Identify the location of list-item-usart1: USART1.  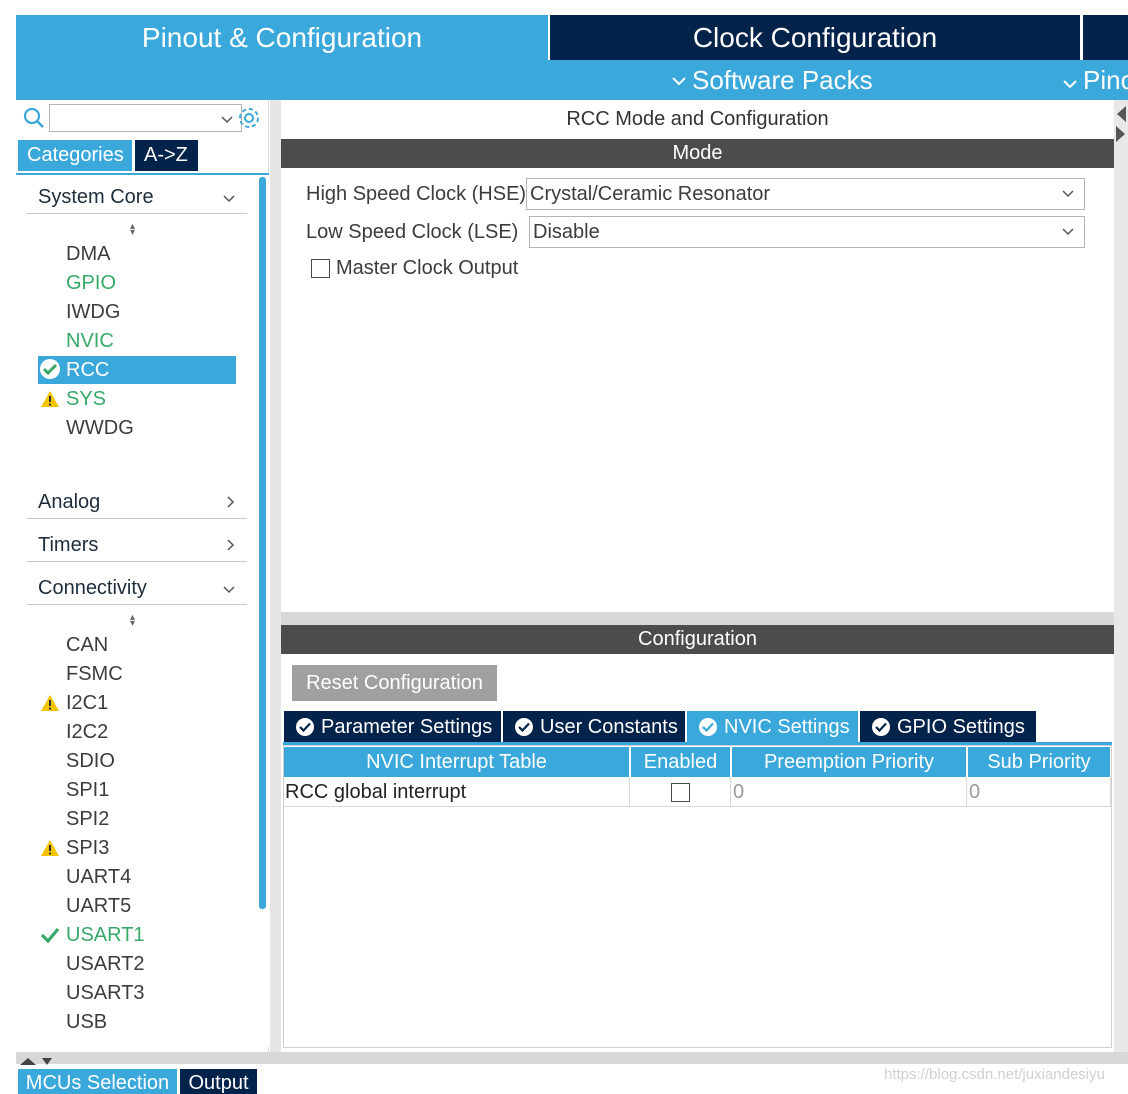
(137, 935).